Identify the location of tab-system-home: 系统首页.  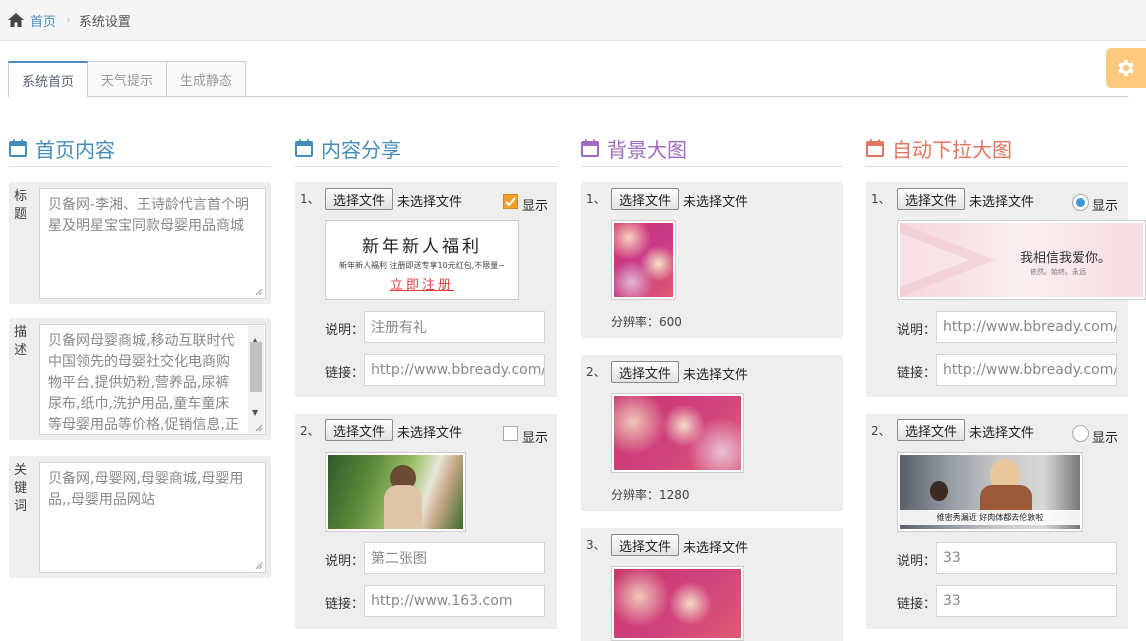
(48, 79).